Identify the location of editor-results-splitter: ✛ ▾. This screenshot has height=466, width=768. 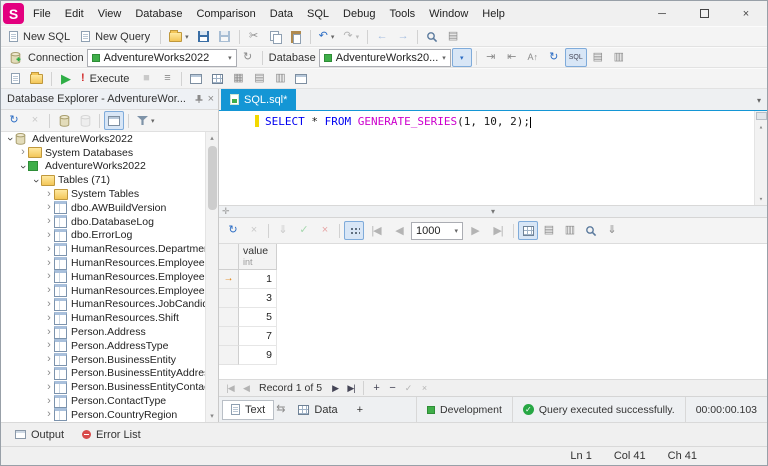
(493, 212).